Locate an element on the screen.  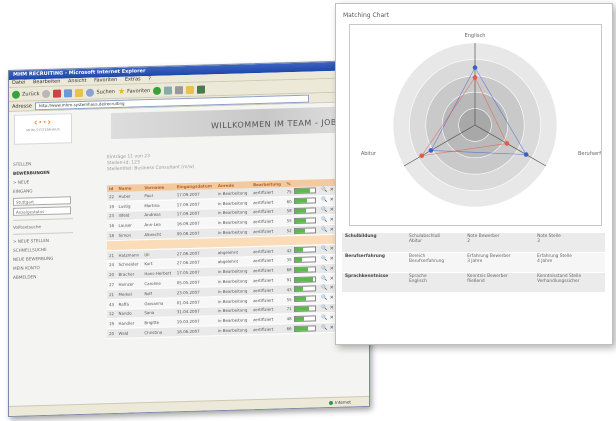
table-cell: 18 is located at coordinates (112, 235).